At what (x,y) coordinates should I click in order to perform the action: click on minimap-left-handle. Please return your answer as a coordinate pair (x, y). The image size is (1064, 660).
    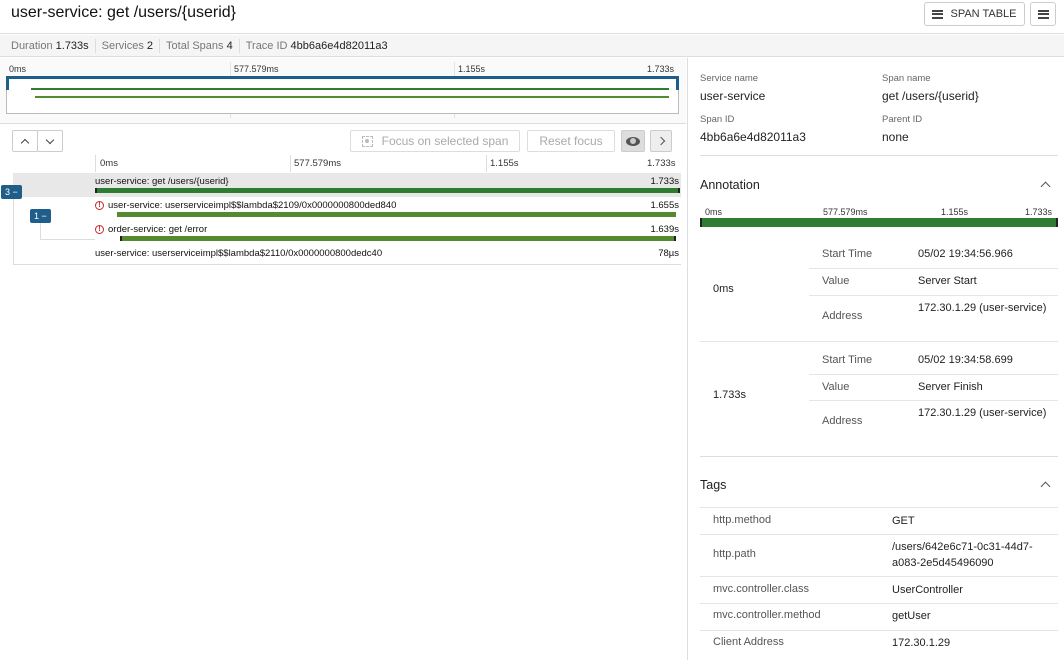
    Looking at the image, I should click on (7, 83).